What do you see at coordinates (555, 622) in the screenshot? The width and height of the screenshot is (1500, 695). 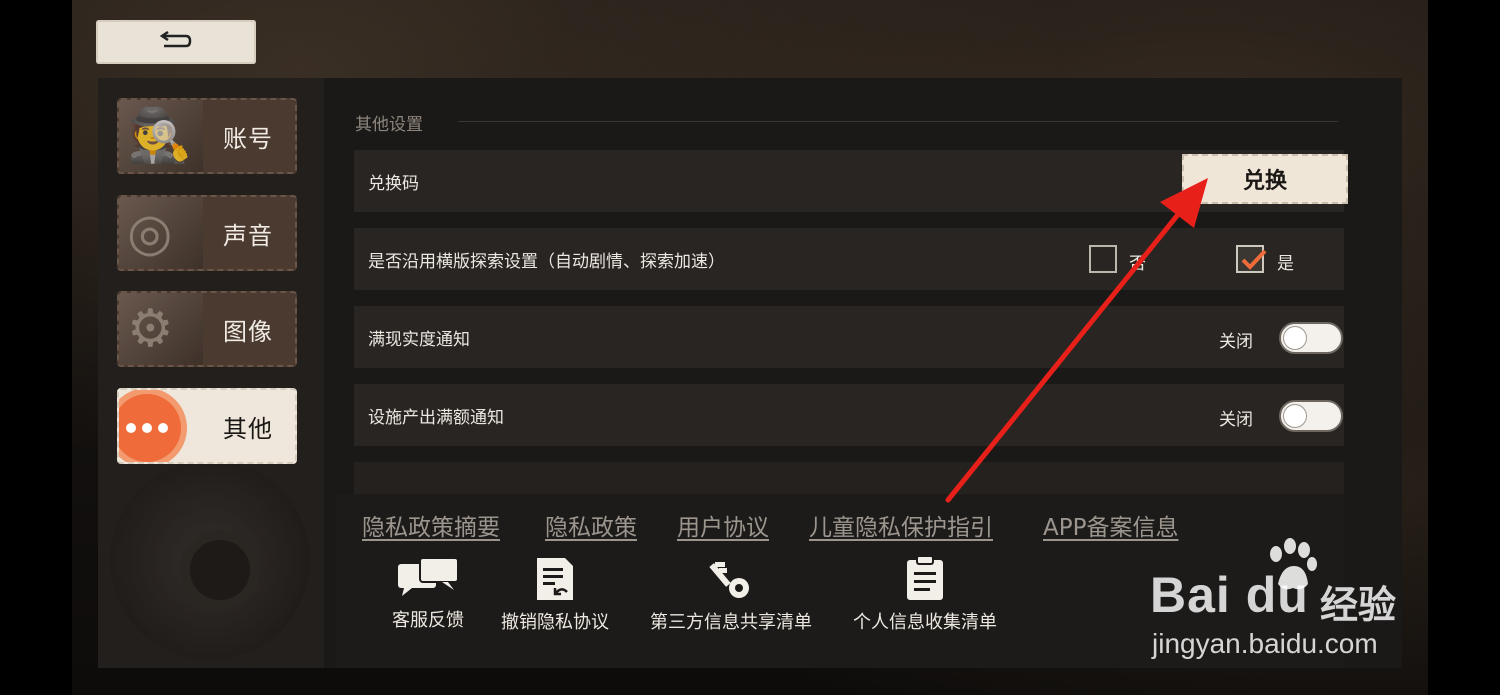 I see `tool-label: 撤销隐私协议` at bounding box center [555, 622].